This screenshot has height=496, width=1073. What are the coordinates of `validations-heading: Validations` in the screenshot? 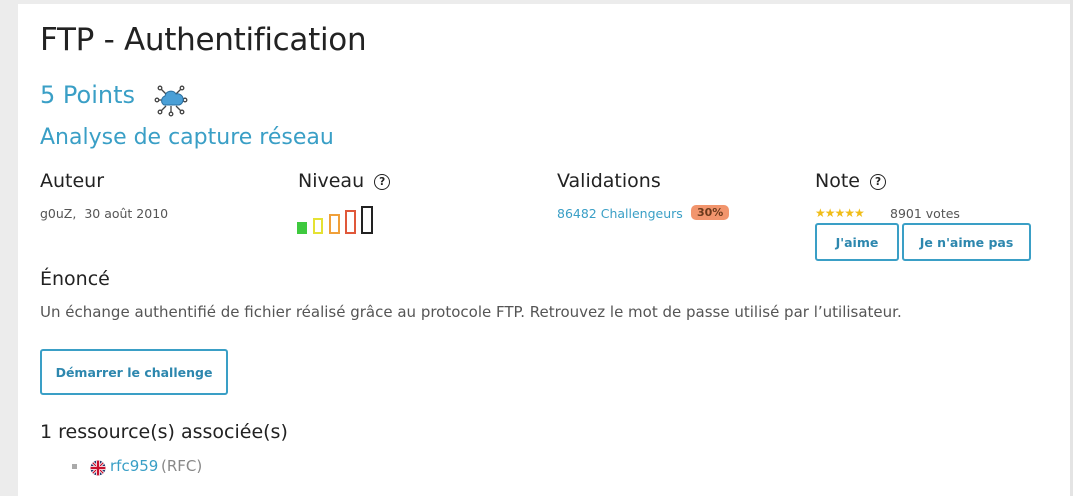 It's located at (609, 181).